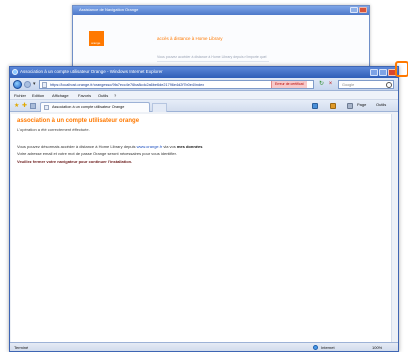 This screenshot has height=352, width=408. Describe the element at coordinates (21, 347) in the screenshot. I see `status-text: Terminé` at that location.